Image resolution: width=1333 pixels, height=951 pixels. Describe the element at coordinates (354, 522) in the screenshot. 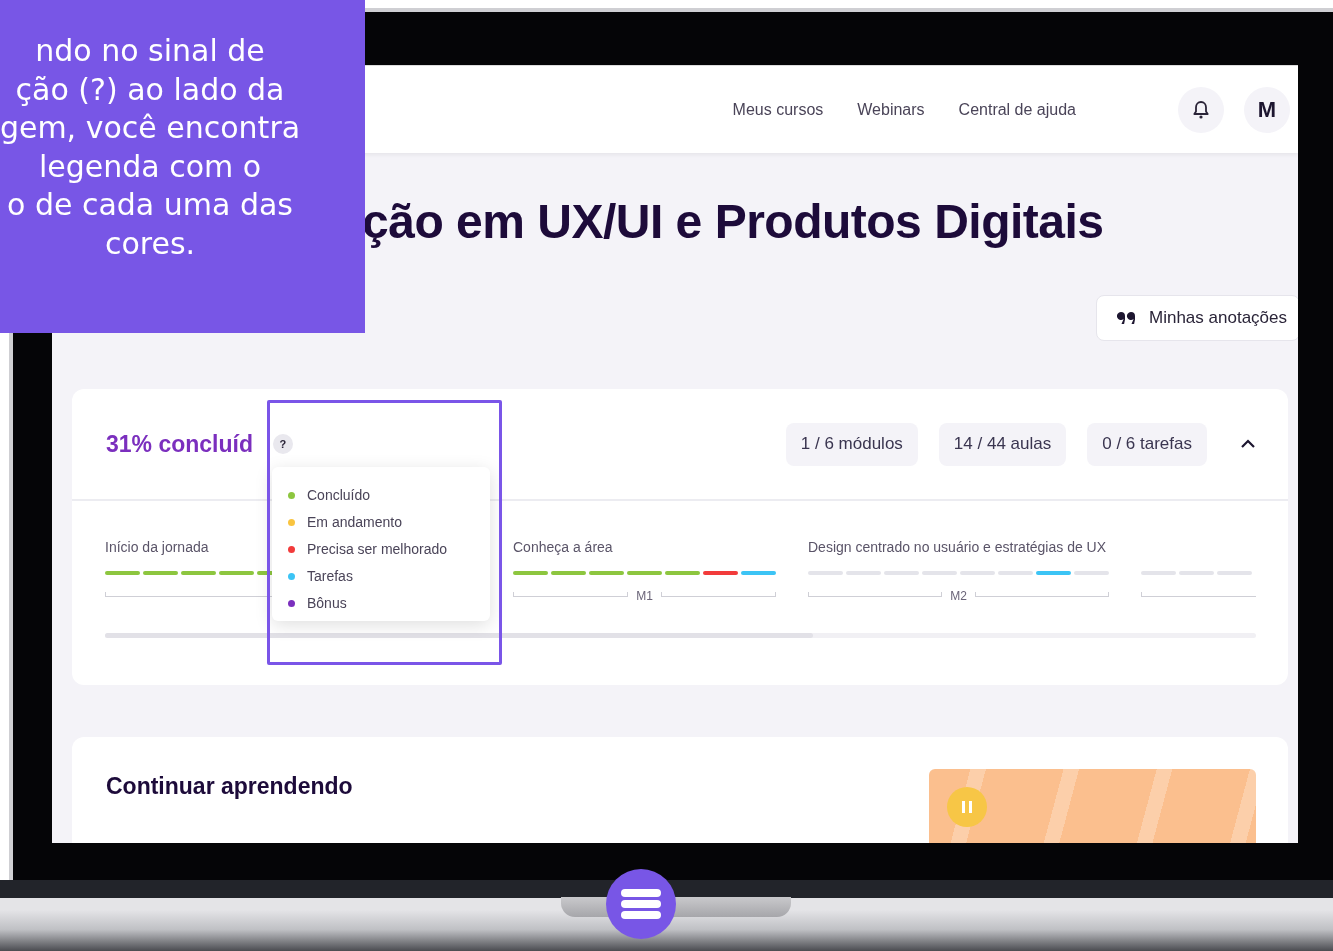

I see `legend-label: Em andamento` at that location.